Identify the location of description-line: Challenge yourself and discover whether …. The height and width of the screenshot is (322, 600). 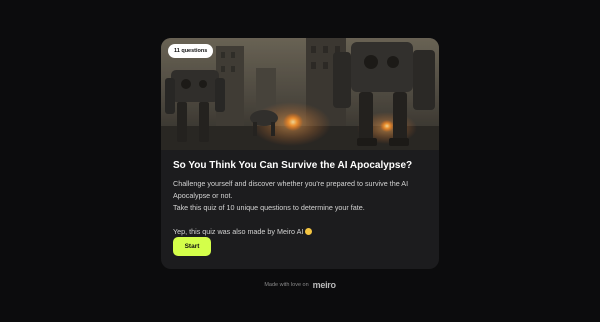
(291, 189).